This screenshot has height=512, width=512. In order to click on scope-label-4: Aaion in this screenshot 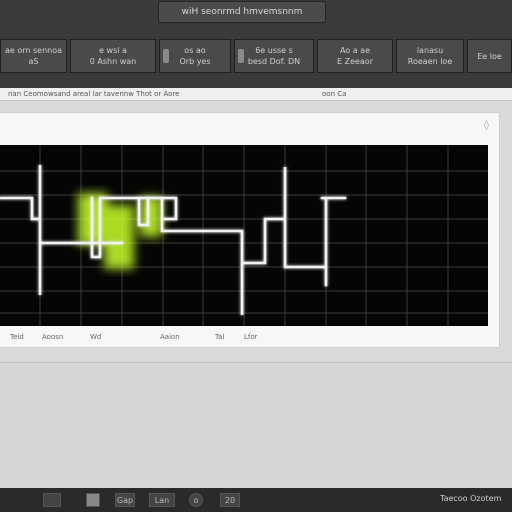, I will do `click(170, 337)`.